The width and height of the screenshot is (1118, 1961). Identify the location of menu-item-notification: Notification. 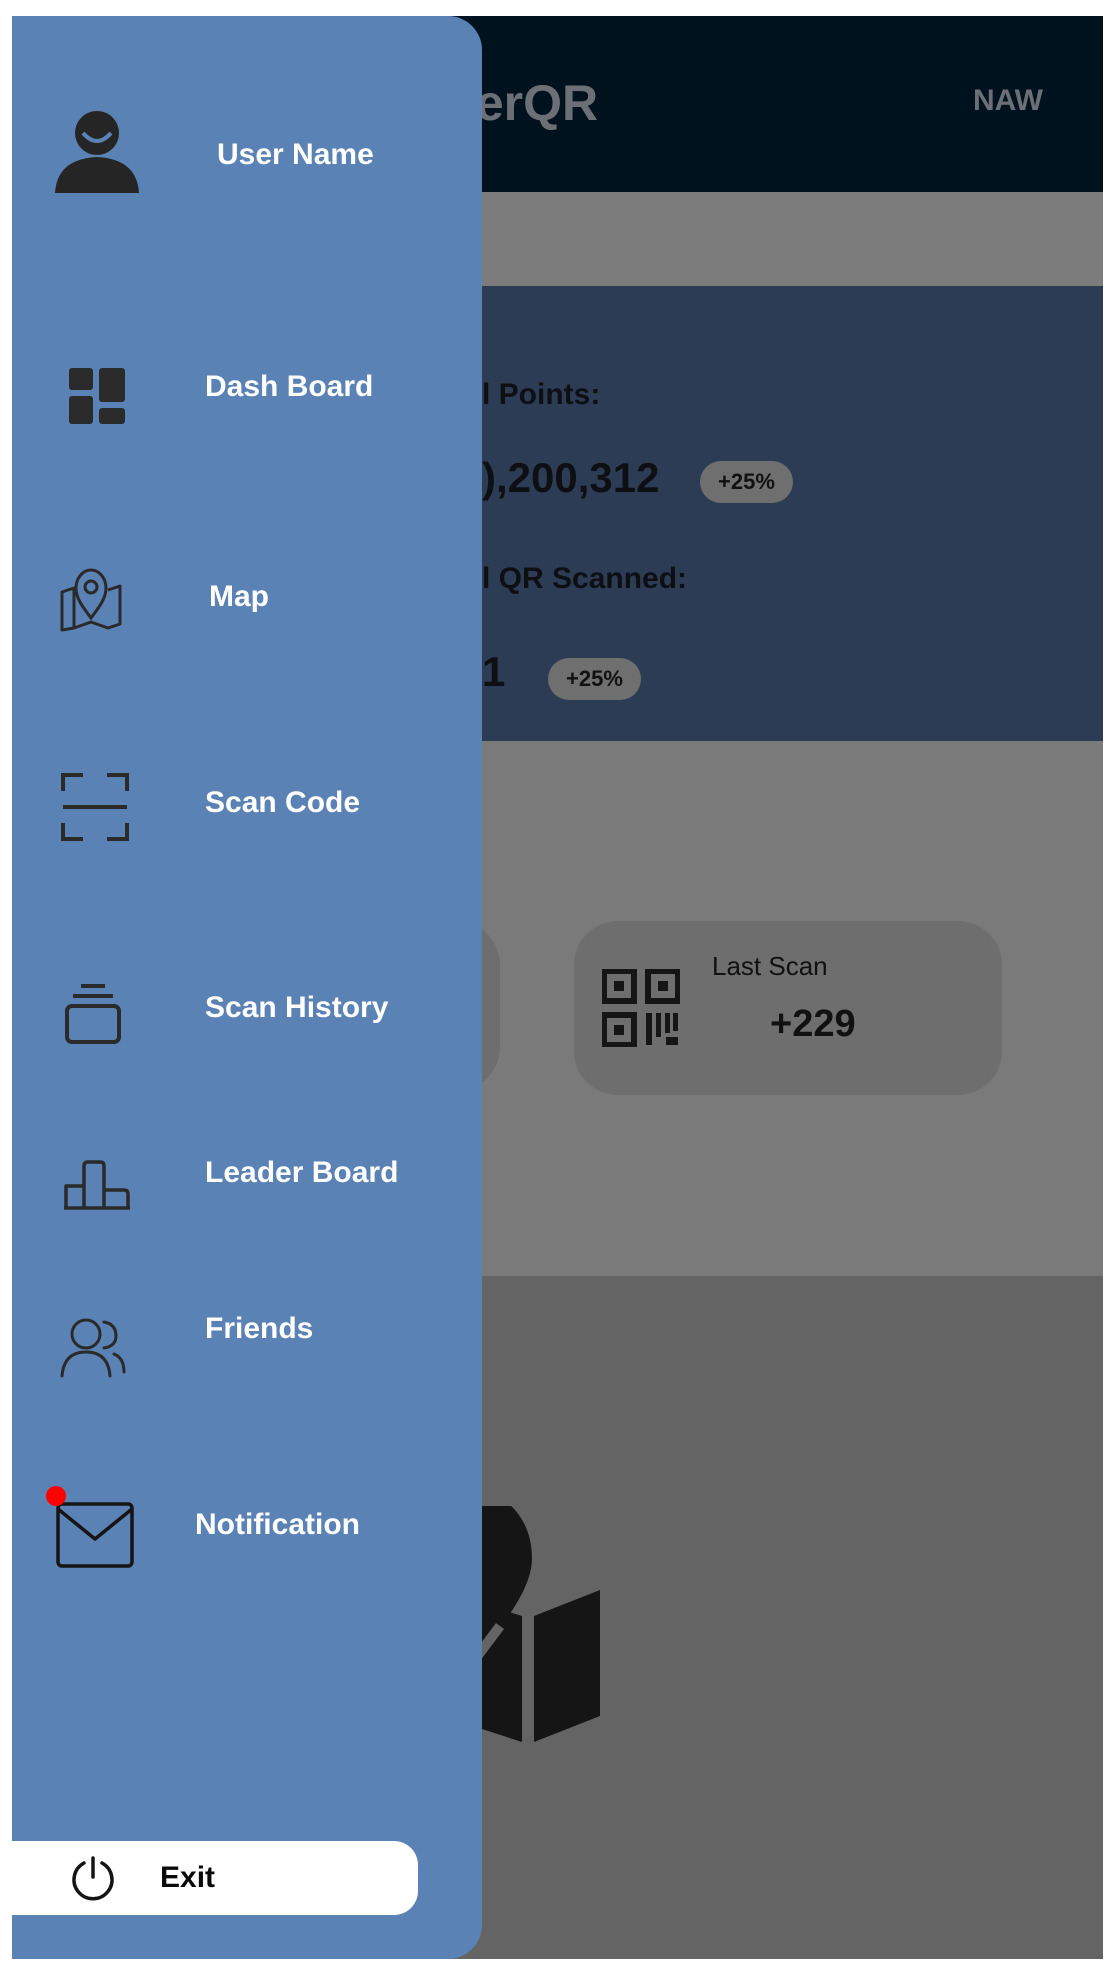
(247, 1536).